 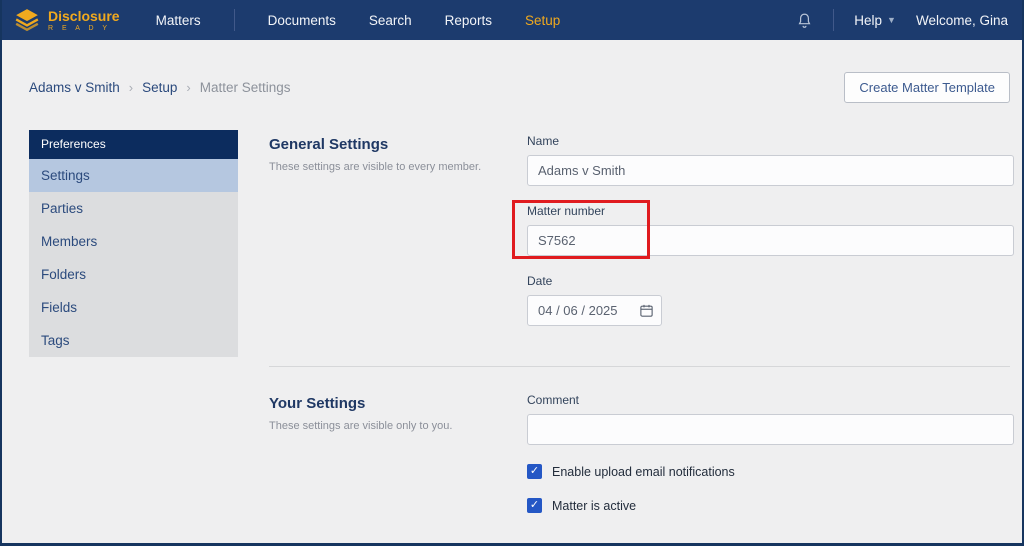 What do you see at coordinates (643, 471) in the screenshot?
I see `enable-upload-notifications-label: Enable upload email notifications` at bounding box center [643, 471].